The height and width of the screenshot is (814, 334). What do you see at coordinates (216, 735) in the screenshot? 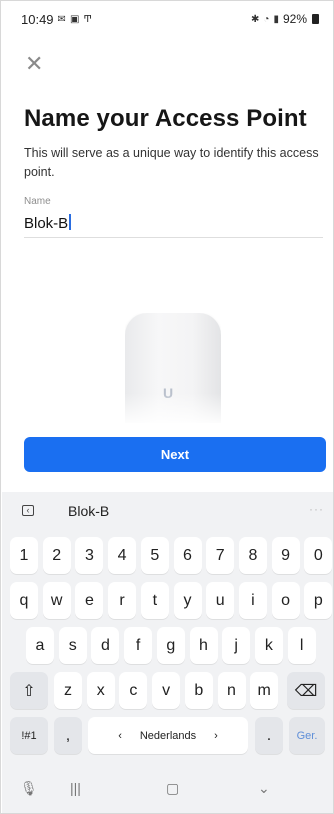
I see `language-right-icon: ›` at bounding box center [216, 735].